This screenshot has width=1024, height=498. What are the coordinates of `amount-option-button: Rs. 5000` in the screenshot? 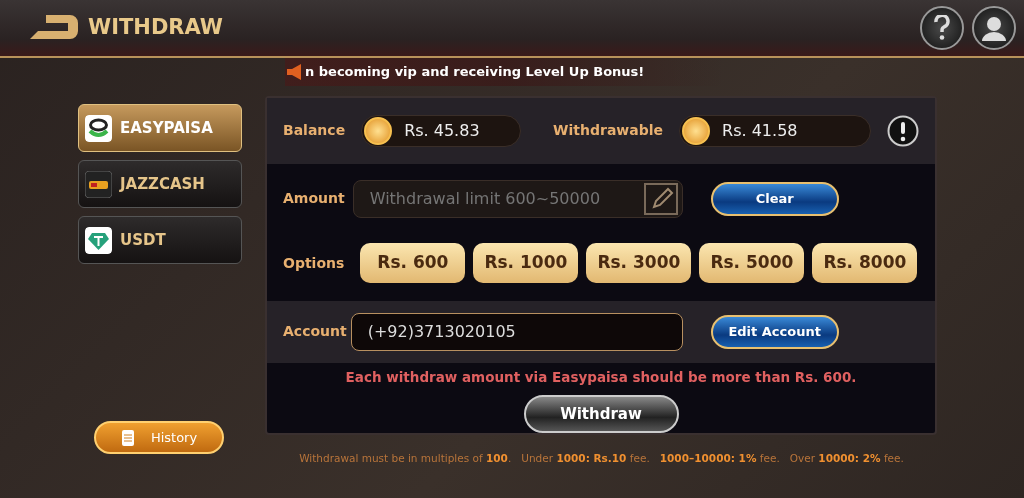 It's located at (752, 263).